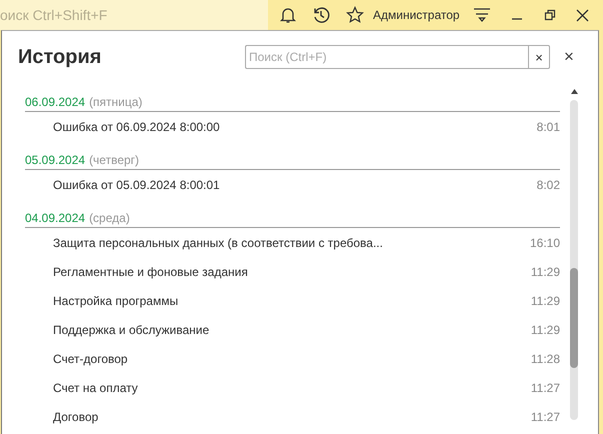 Image resolution: width=603 pixels, height=434 pixels. Describe the element at coordinates (574, 318) in the screenshot. I see `scrollbar-thumb` at that location.